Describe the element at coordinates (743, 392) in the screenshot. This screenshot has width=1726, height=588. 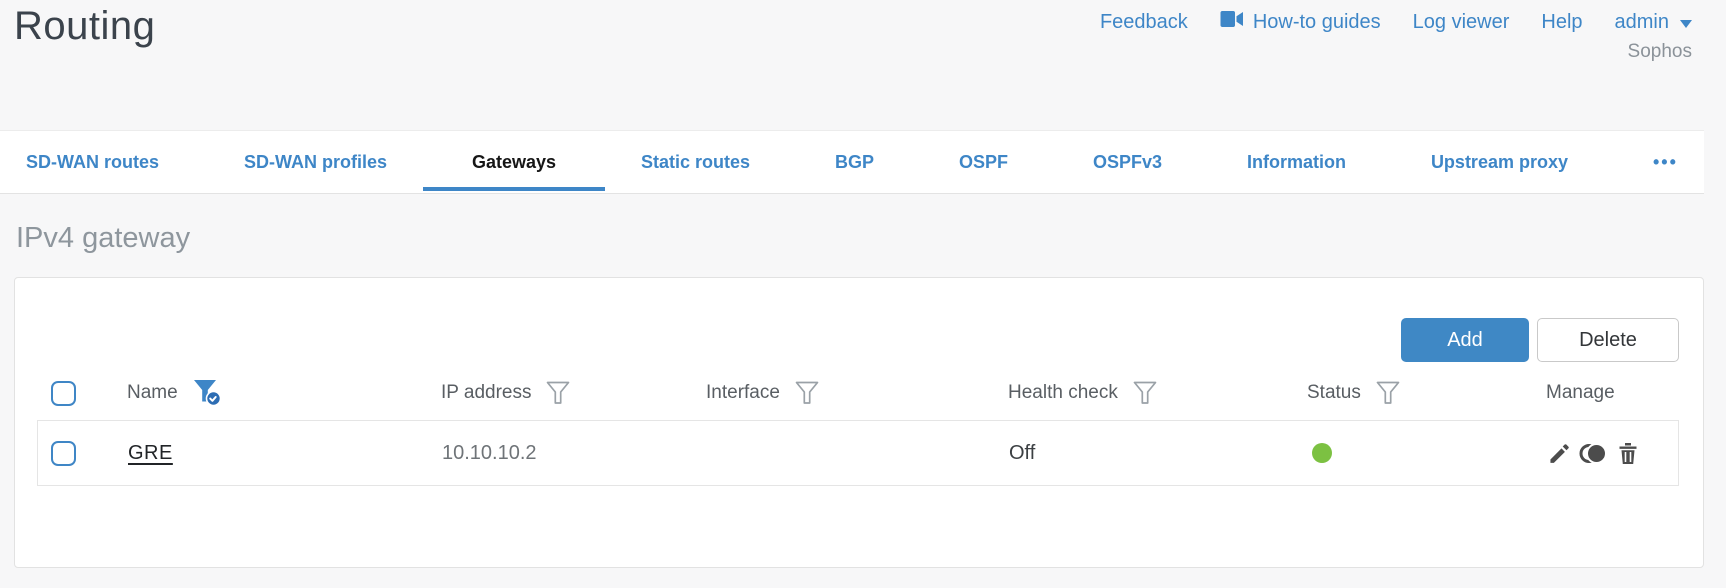
I see `interface-column-label: Interface` at that location.